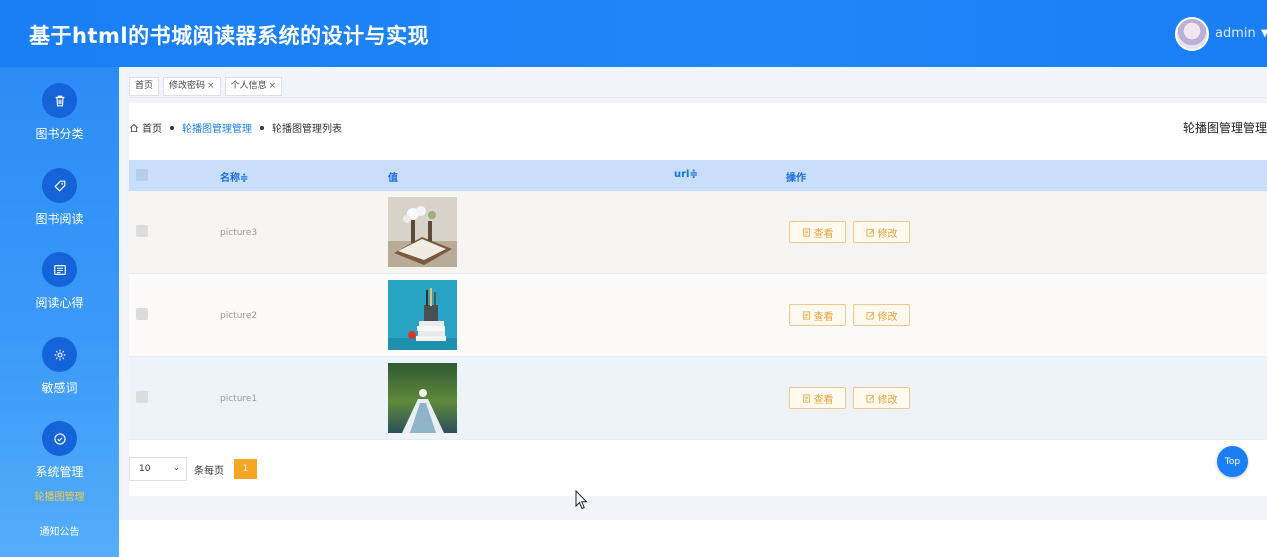  Describe the element at coordinates (1235, 33) in the screenshot. I see `username: admin` at that location.